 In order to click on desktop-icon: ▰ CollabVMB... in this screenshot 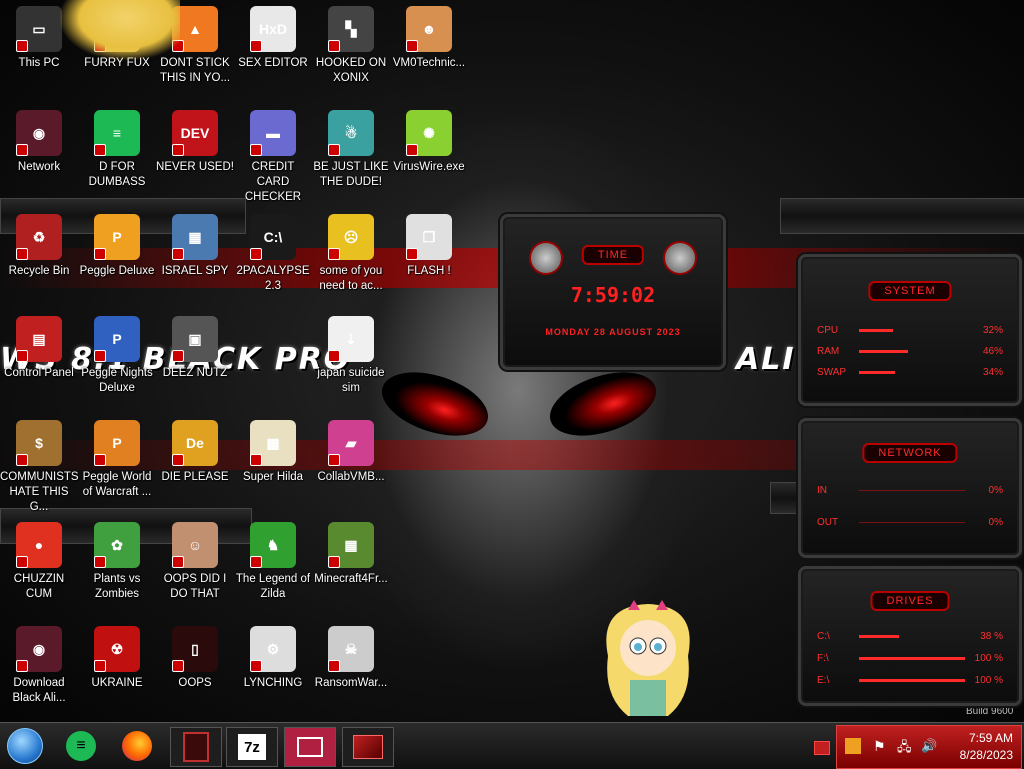, I will do `click(351, 452)`.